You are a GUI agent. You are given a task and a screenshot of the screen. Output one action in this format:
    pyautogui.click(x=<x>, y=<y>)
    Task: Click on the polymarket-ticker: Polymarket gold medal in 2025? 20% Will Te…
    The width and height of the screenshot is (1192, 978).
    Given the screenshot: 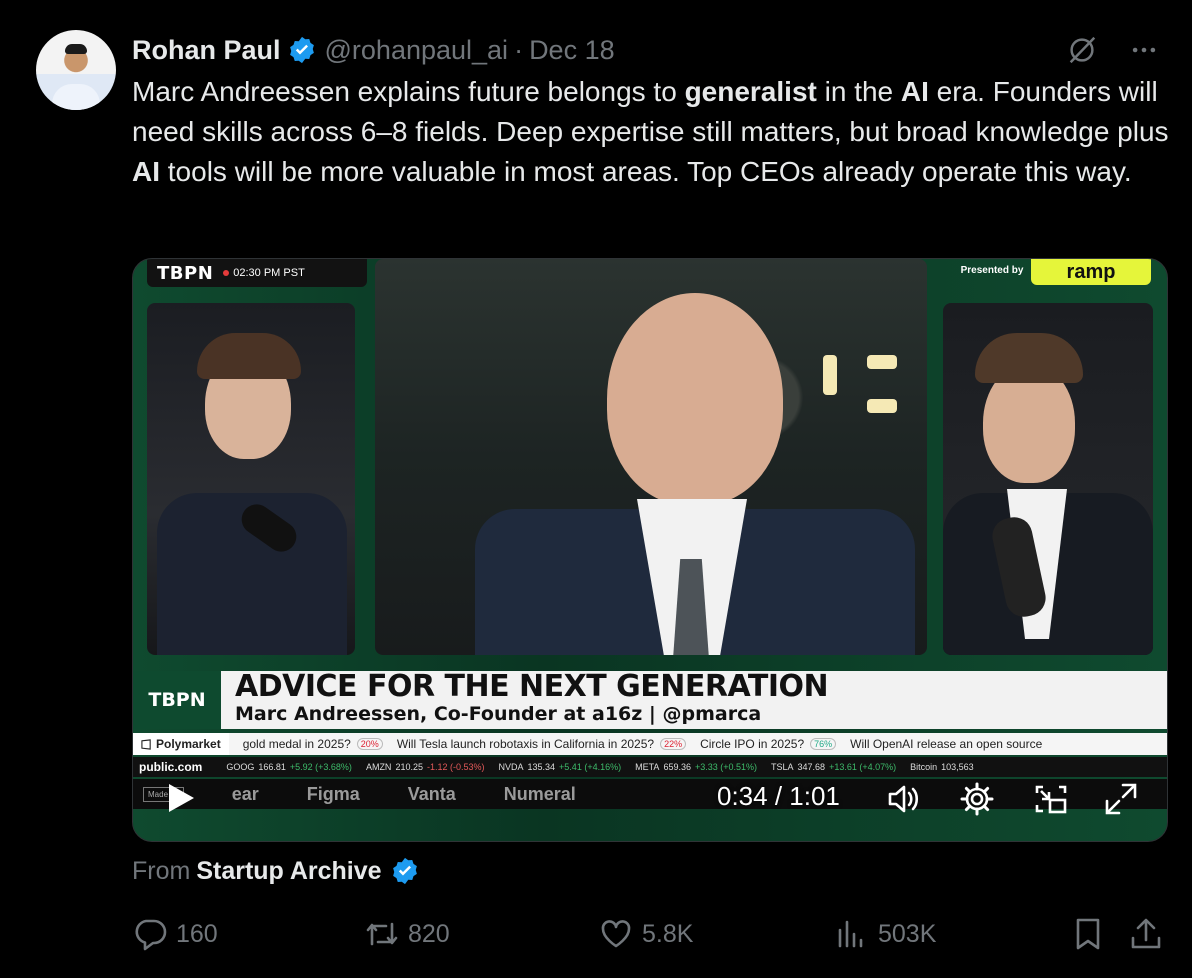 What is the action you would take?
    pyautogui.click(x=650, y=744)
    